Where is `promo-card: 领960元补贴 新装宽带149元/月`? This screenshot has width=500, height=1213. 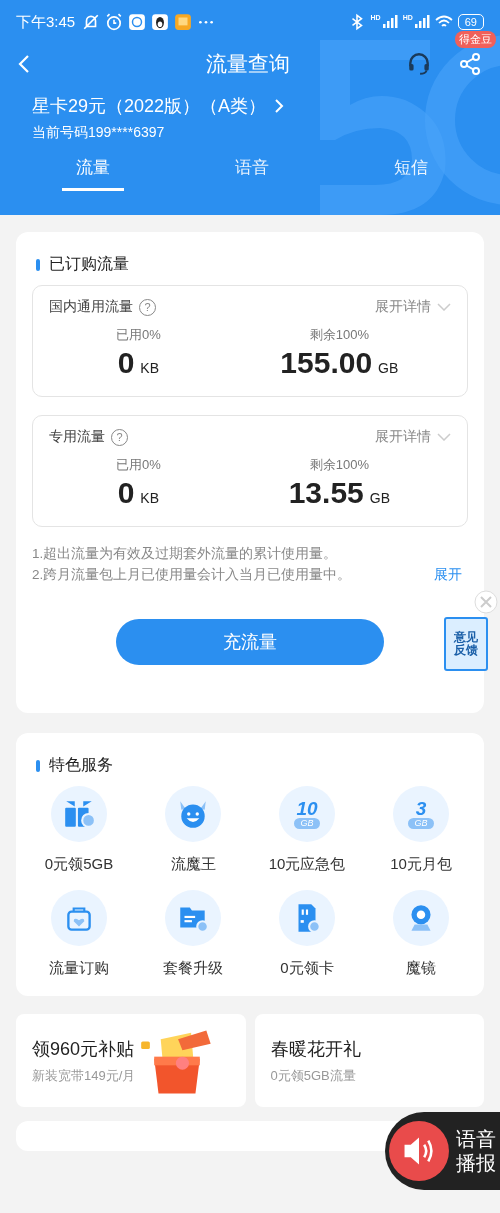 promo-card: 领960元补贴 新装宽带149元/月 is located at coordinates (131, 1060).